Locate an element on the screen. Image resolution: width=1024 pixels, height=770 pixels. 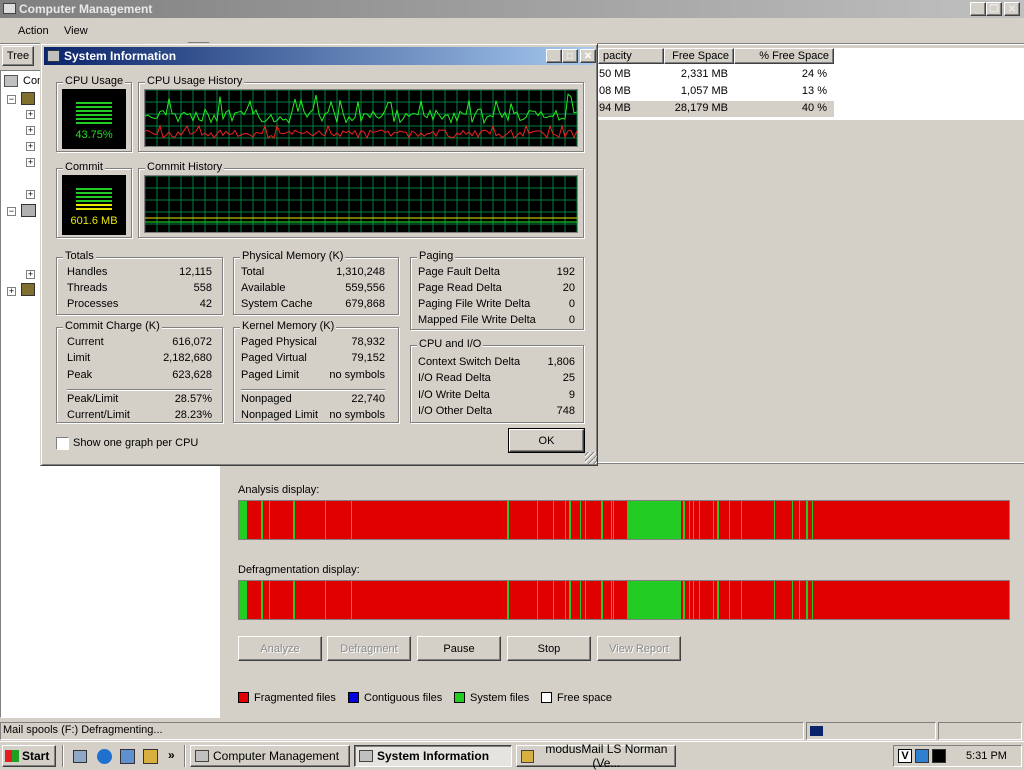
commit-peak-row: Peak 623,628 is located at coordinates (139, 375).